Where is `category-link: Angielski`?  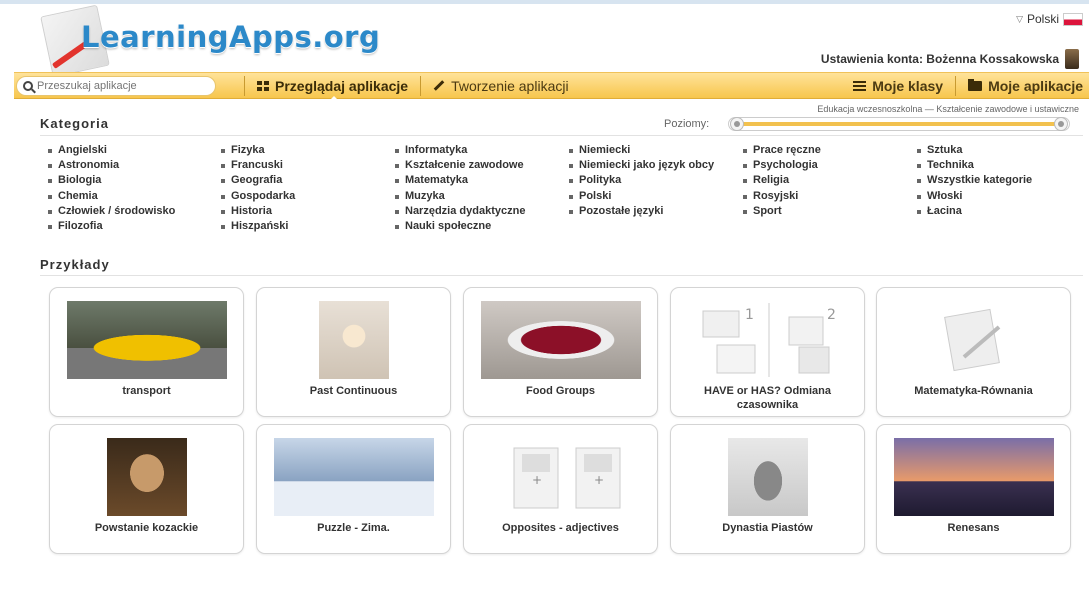
category-link: Angielski is located at coordinates (133, 150).